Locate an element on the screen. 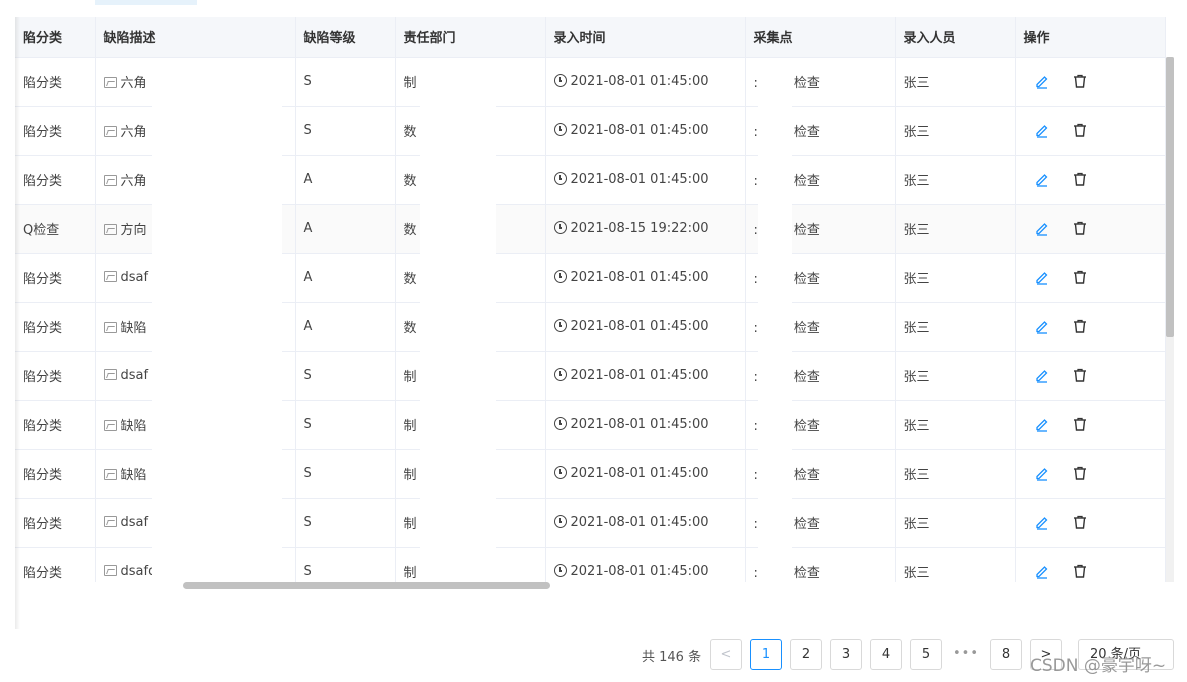  vertical-scrollbar-thumb is located at coordinates (1170, 197).